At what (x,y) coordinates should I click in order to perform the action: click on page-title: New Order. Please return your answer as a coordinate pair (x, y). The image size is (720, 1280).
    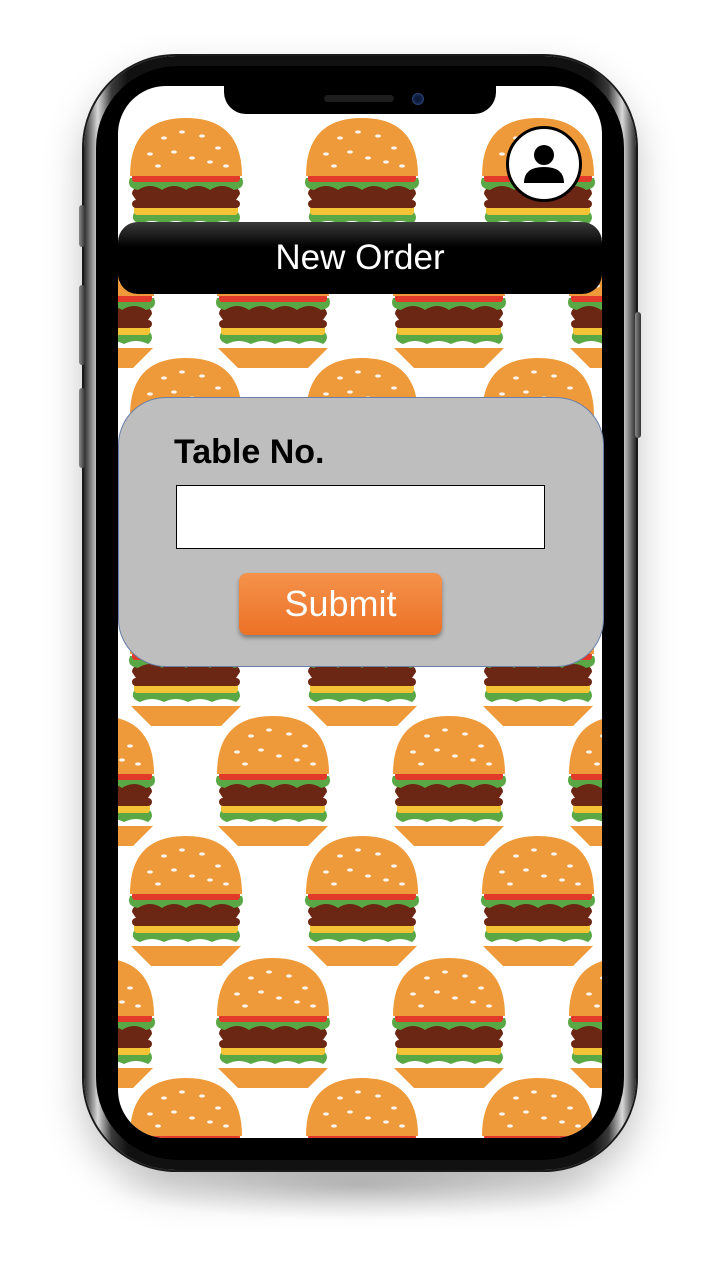
    Looking at the image, I should click on (360, 257).